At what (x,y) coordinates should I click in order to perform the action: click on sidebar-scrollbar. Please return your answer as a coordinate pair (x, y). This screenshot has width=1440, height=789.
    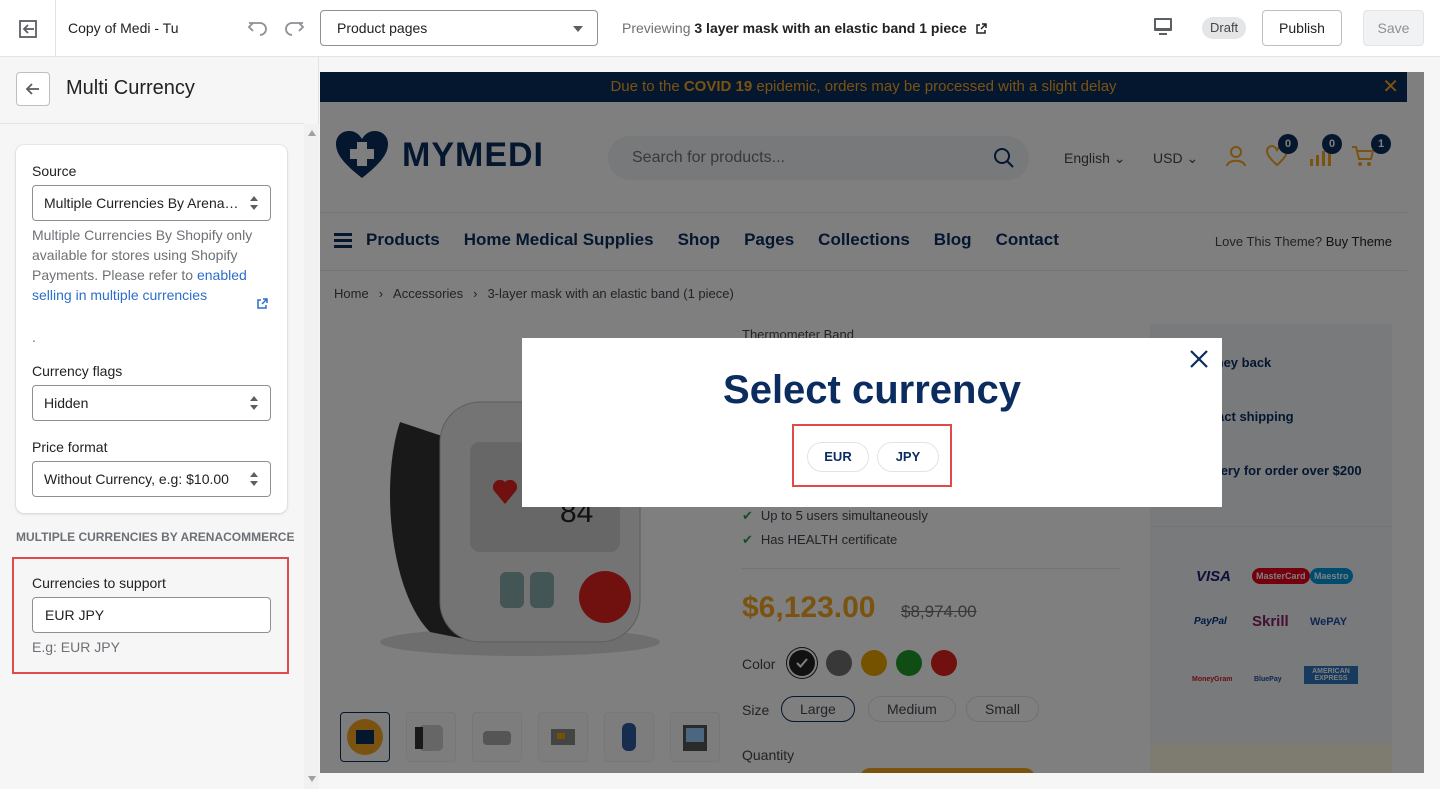
    Looking at the image, I should click on (311, 456).